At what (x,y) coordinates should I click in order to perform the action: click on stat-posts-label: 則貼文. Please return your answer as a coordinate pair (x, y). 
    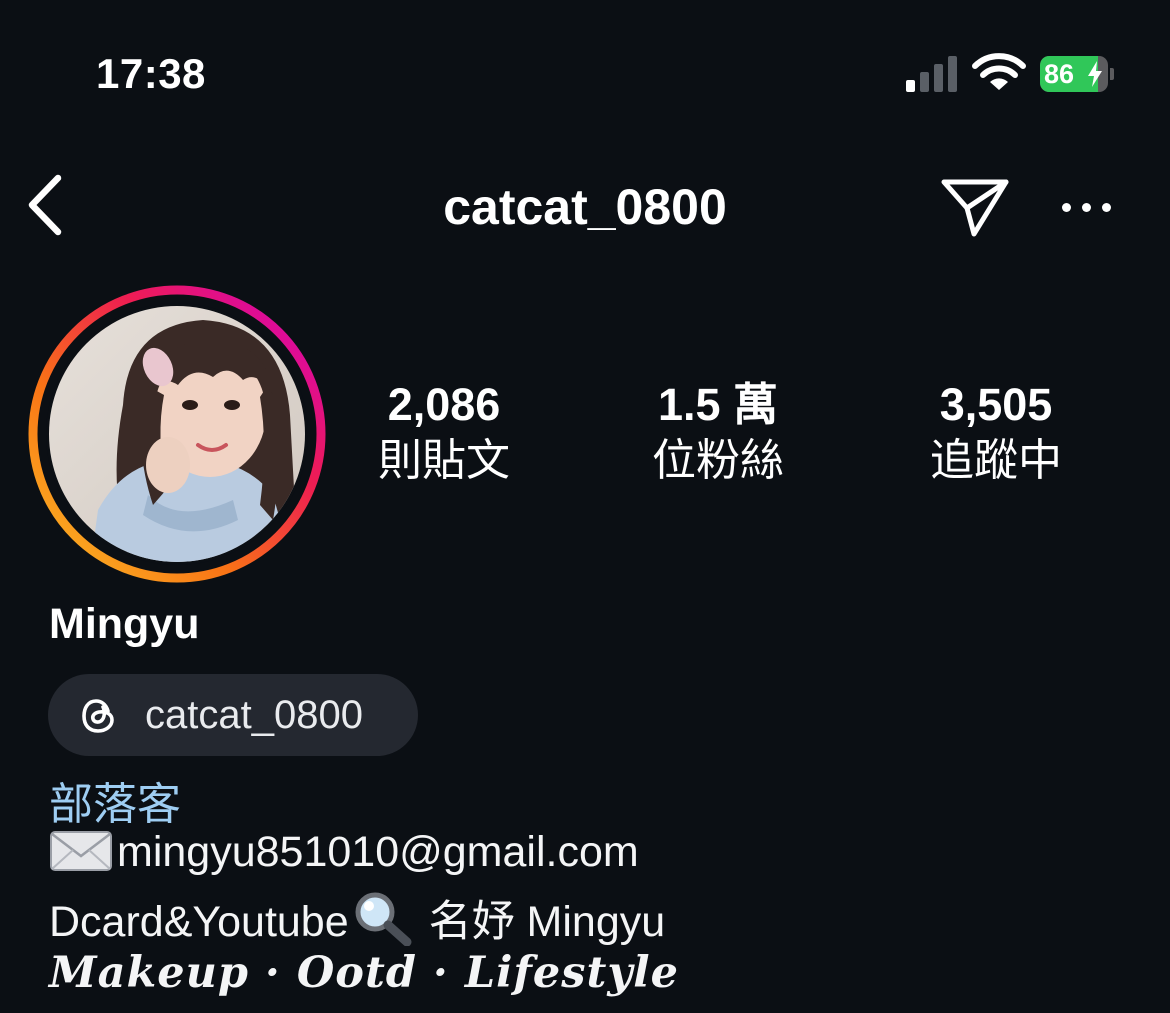
    Looking at the image, I should click on (444, 460).